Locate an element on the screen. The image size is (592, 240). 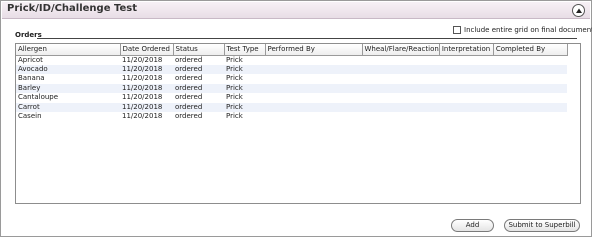
table-row: Apricot 11/20/2018 ordered Prick is located at coordinates (291, 60).